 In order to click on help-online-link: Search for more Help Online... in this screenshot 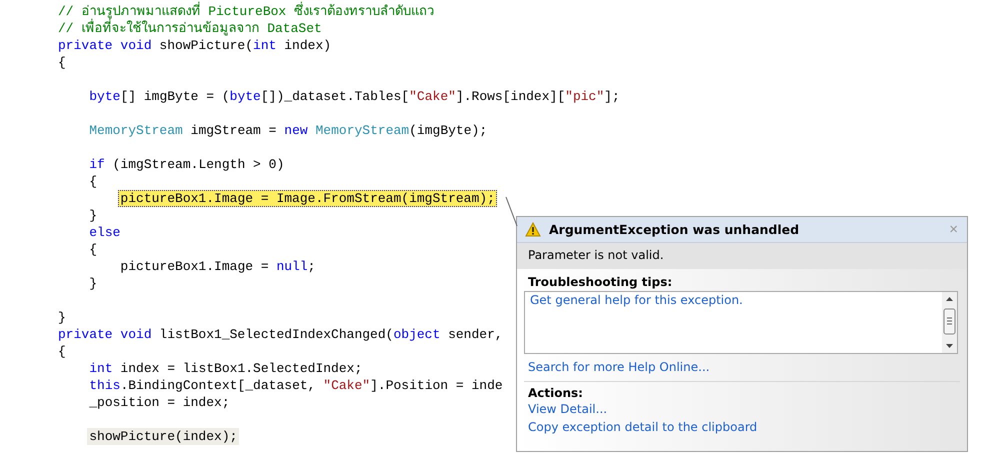, I will do `click(619, 367)`.